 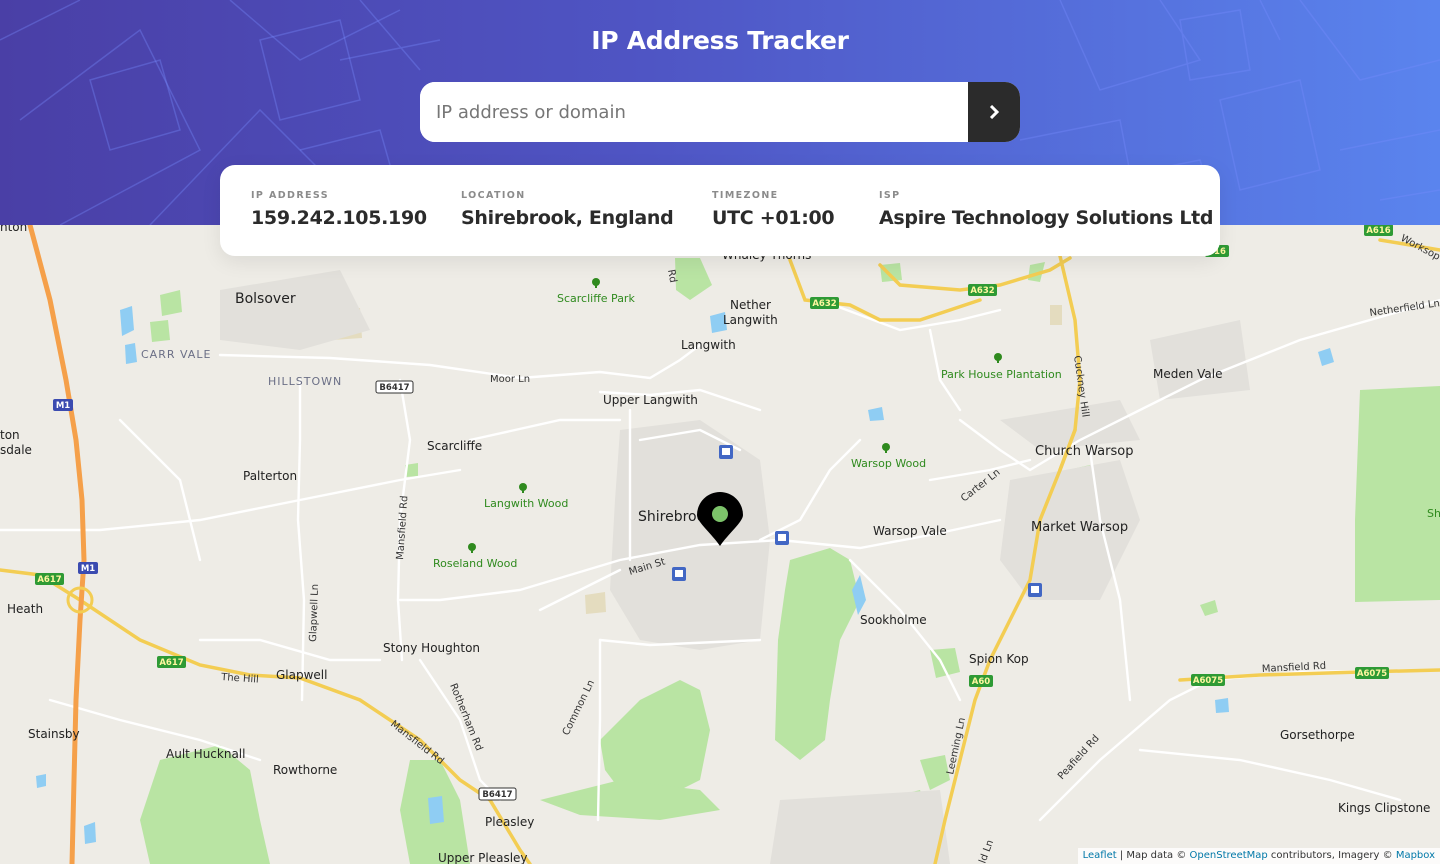 I want to click on place-label: Warsop Vale, so click(x=910, y=531).